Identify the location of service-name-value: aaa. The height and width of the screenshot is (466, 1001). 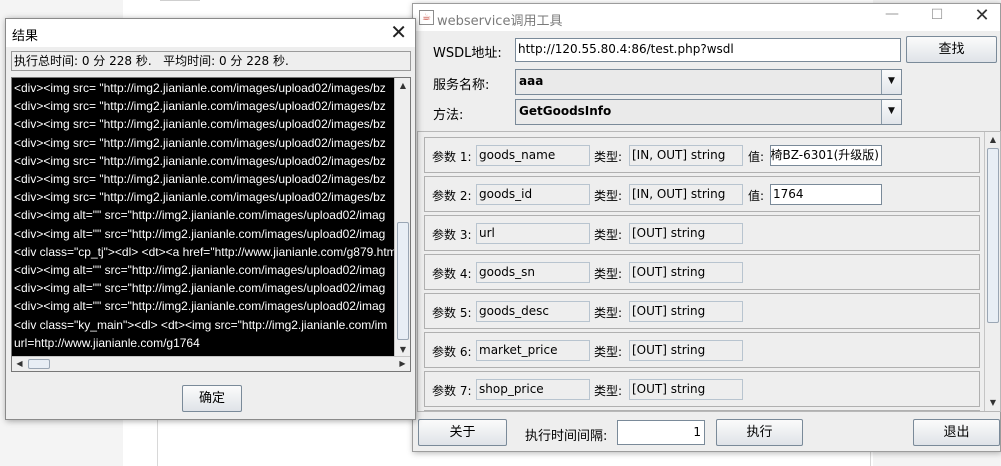
(531, 81).